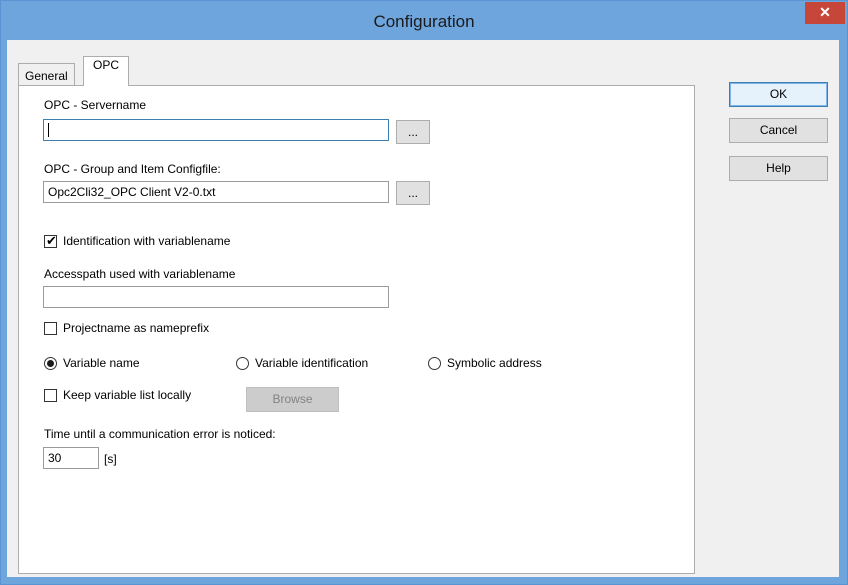 This screenshot has height=585, width=848. Describe the element at coordinates (95, 105) in the screenshot. I see `servername-label: OPC - Servername` at that location.